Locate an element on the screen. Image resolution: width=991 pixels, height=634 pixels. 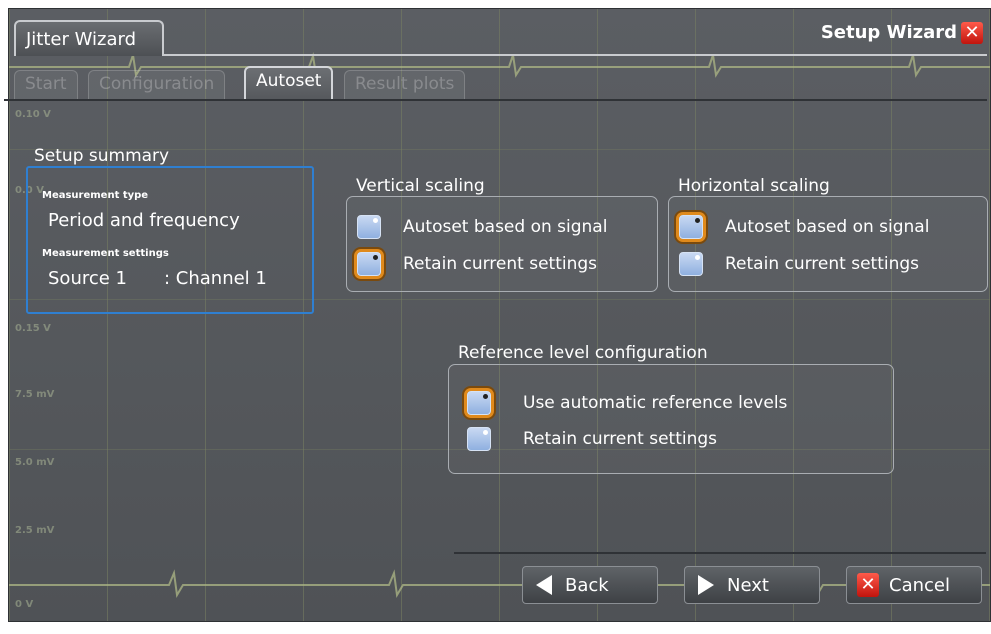
y-axis-label: 7.5 mV is located at coordinates (35, 394).